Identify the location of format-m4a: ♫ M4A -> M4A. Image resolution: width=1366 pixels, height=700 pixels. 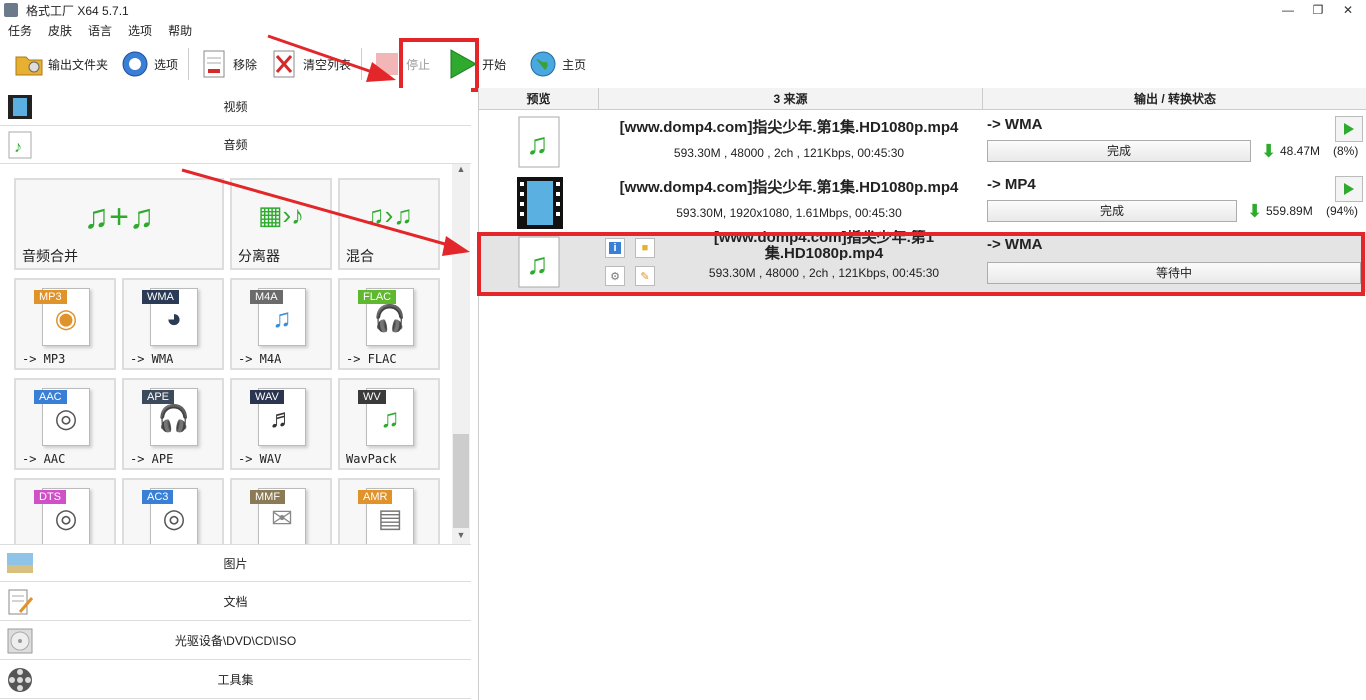
(281, 324).